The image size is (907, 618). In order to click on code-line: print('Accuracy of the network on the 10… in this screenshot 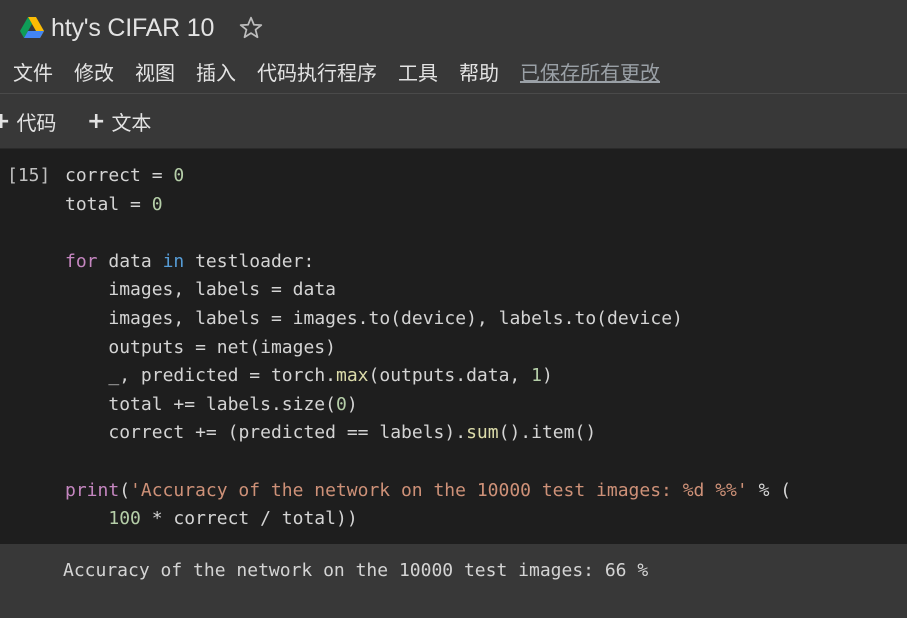, I will do `click(428, 491)`.